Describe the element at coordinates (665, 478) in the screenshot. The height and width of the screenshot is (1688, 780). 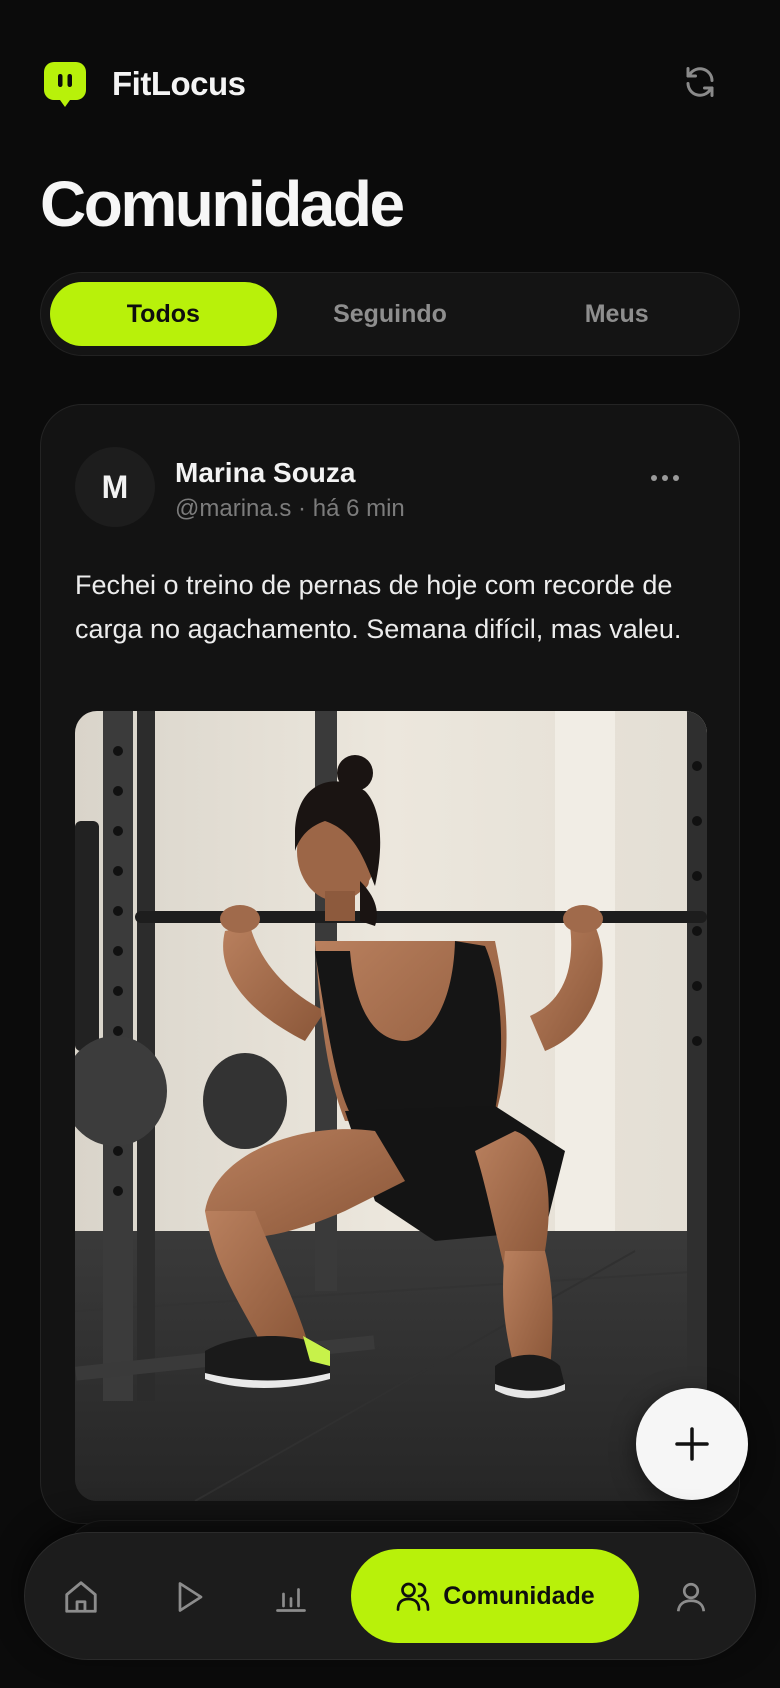
I see `more-options-icon` at that location.